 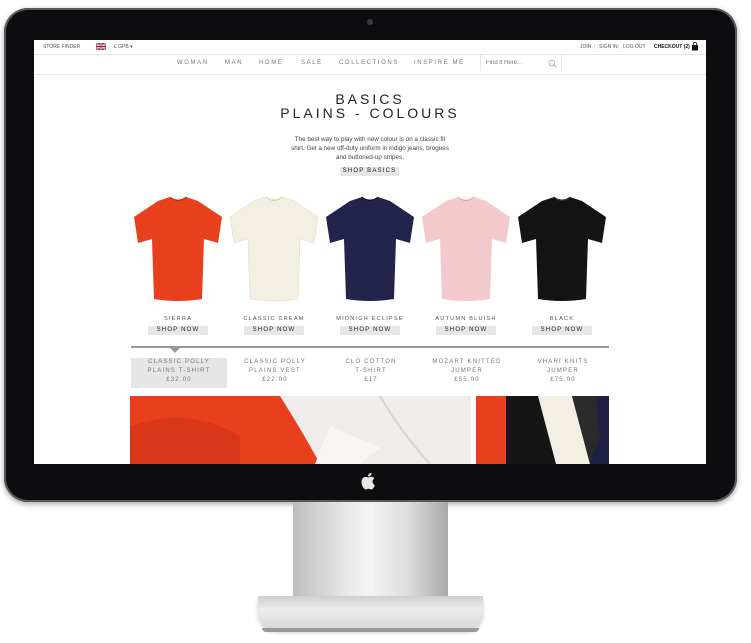 I want to click on monitor-stand-lip, so click(x=370, y=630).